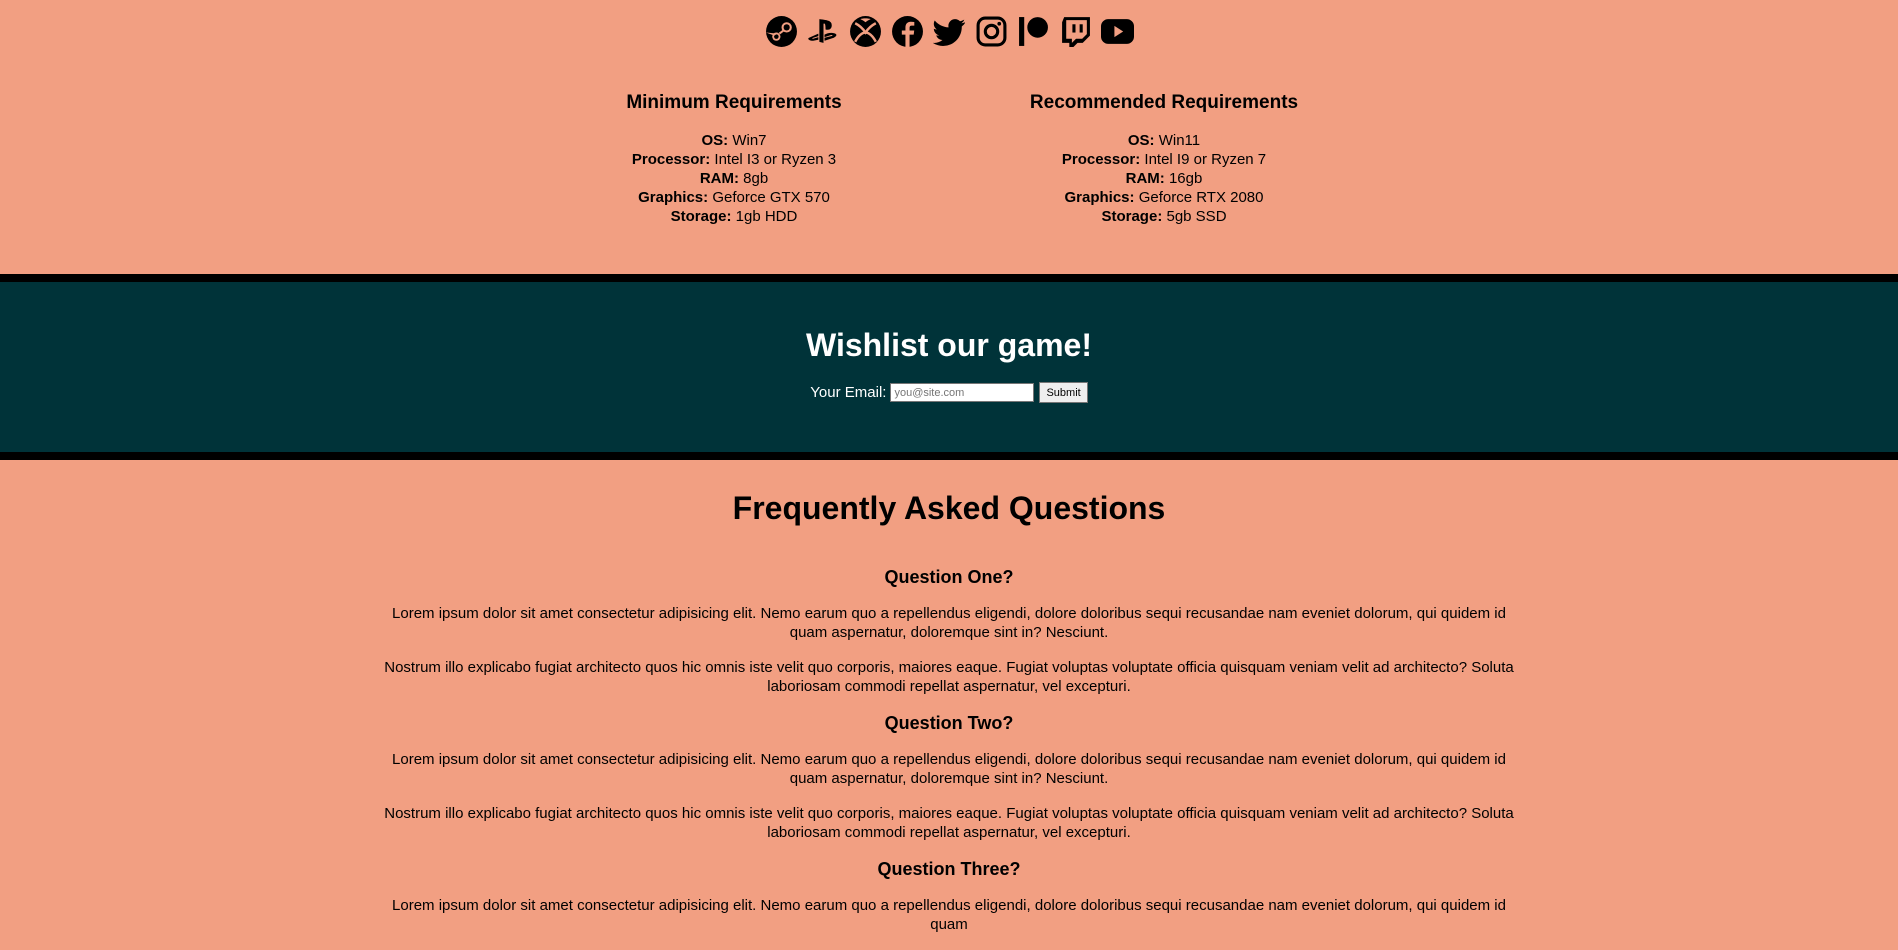 The width and height of the screenshot is (1898, 950). Describe the element at coordinates (1201, 197) in the screenshot. I see `rec-graphics-value: Geforce RTX 2080` at that location.